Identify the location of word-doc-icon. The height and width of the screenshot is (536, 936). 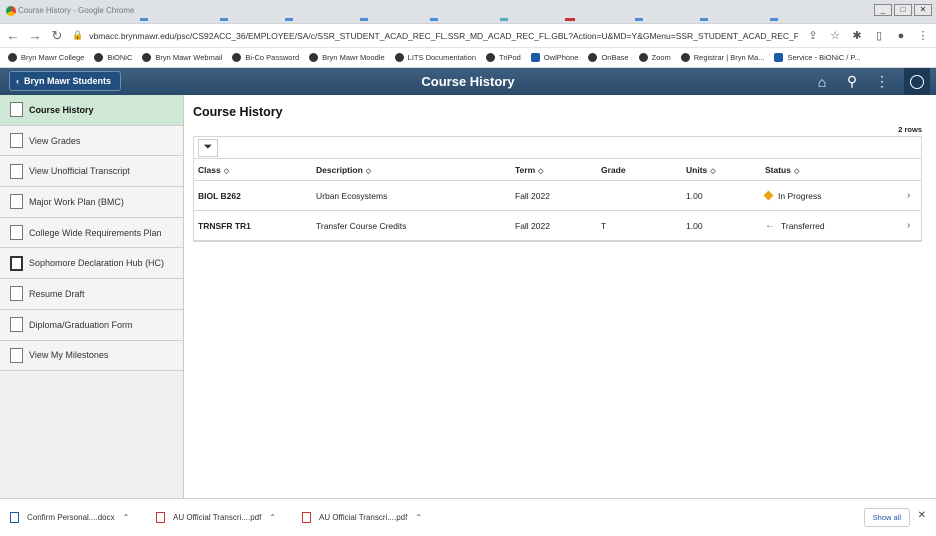
(14, 517).